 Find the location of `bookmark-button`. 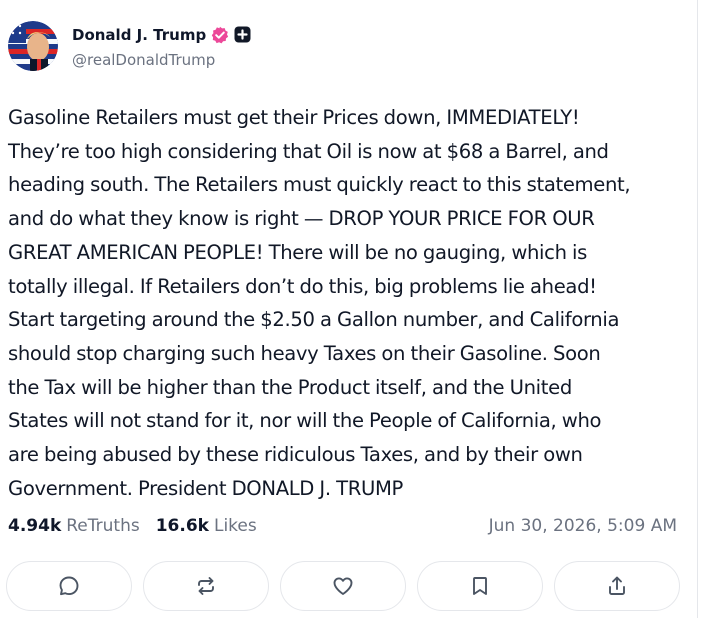

bookmark-button is located at coordinates (480, 586).